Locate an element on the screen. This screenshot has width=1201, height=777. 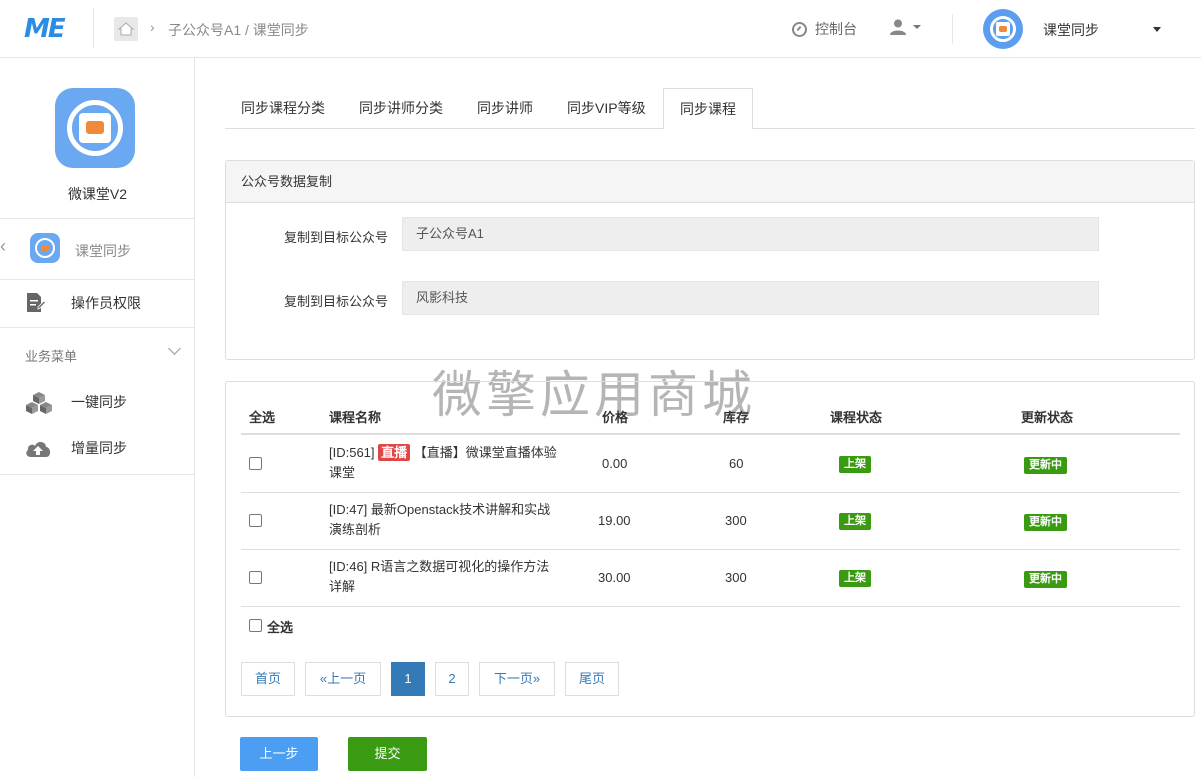
pager-page-1: 1 is located at coordinates (408, 679).